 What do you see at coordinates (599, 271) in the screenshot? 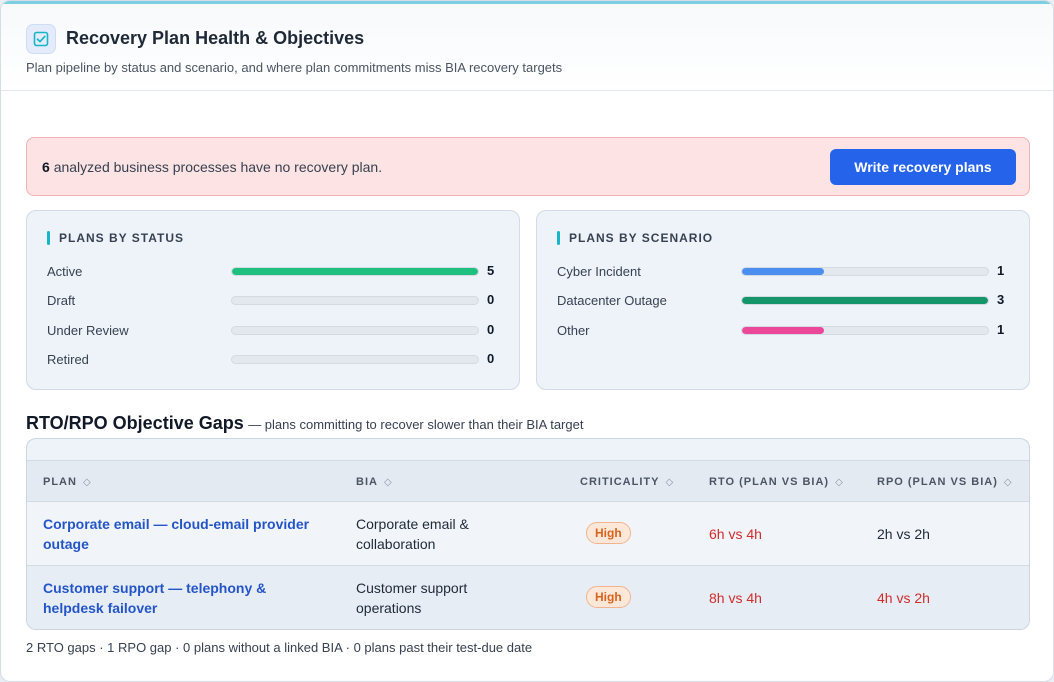
I see `scenario-label: Cyber Incident` at bounding box center [599, 271].